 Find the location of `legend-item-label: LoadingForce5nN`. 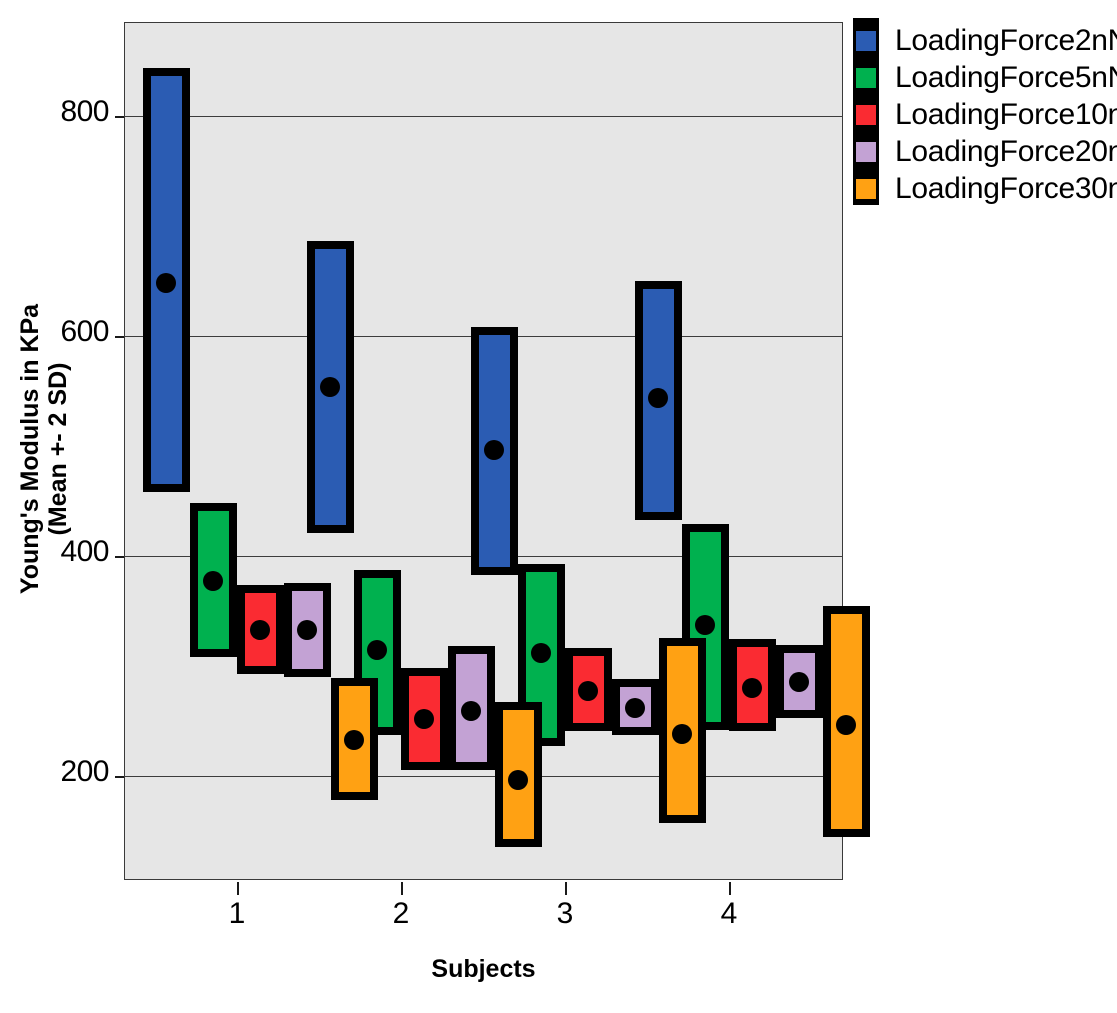

legend-item-label: LoadingForce5nN is located at coordinates (1006, 77).